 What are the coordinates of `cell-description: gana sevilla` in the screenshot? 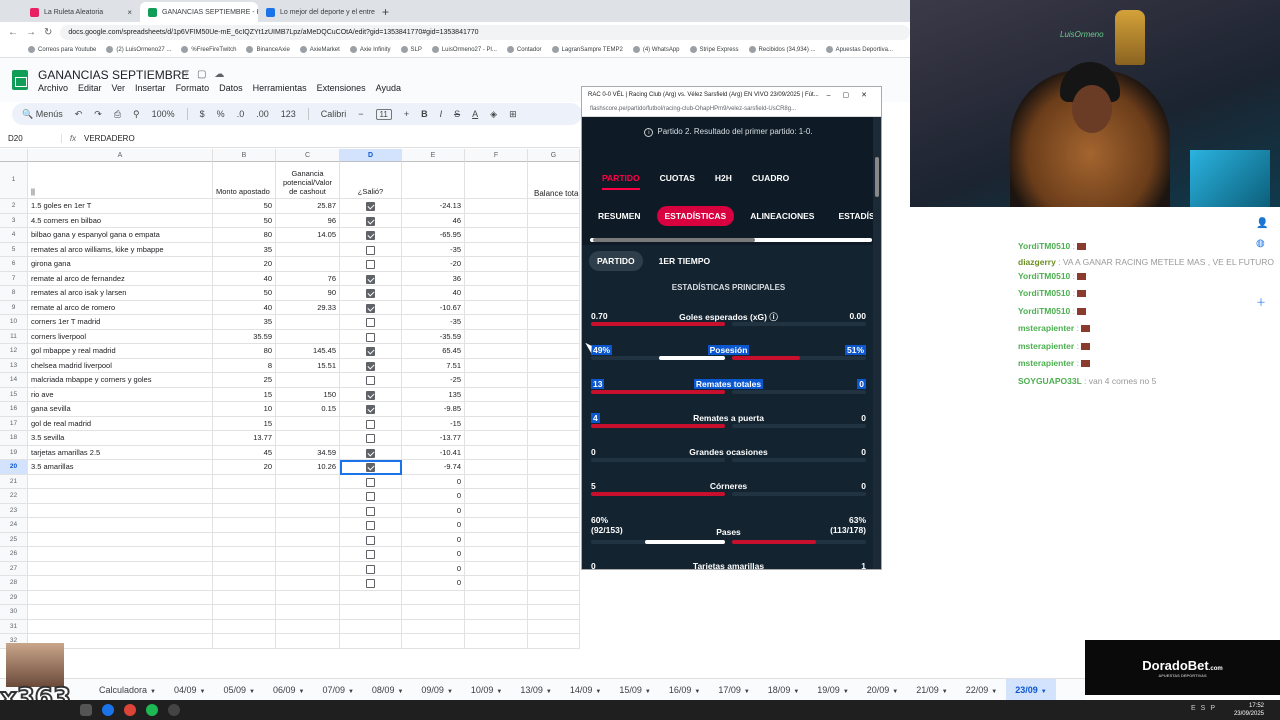 It's located at (120, 409).